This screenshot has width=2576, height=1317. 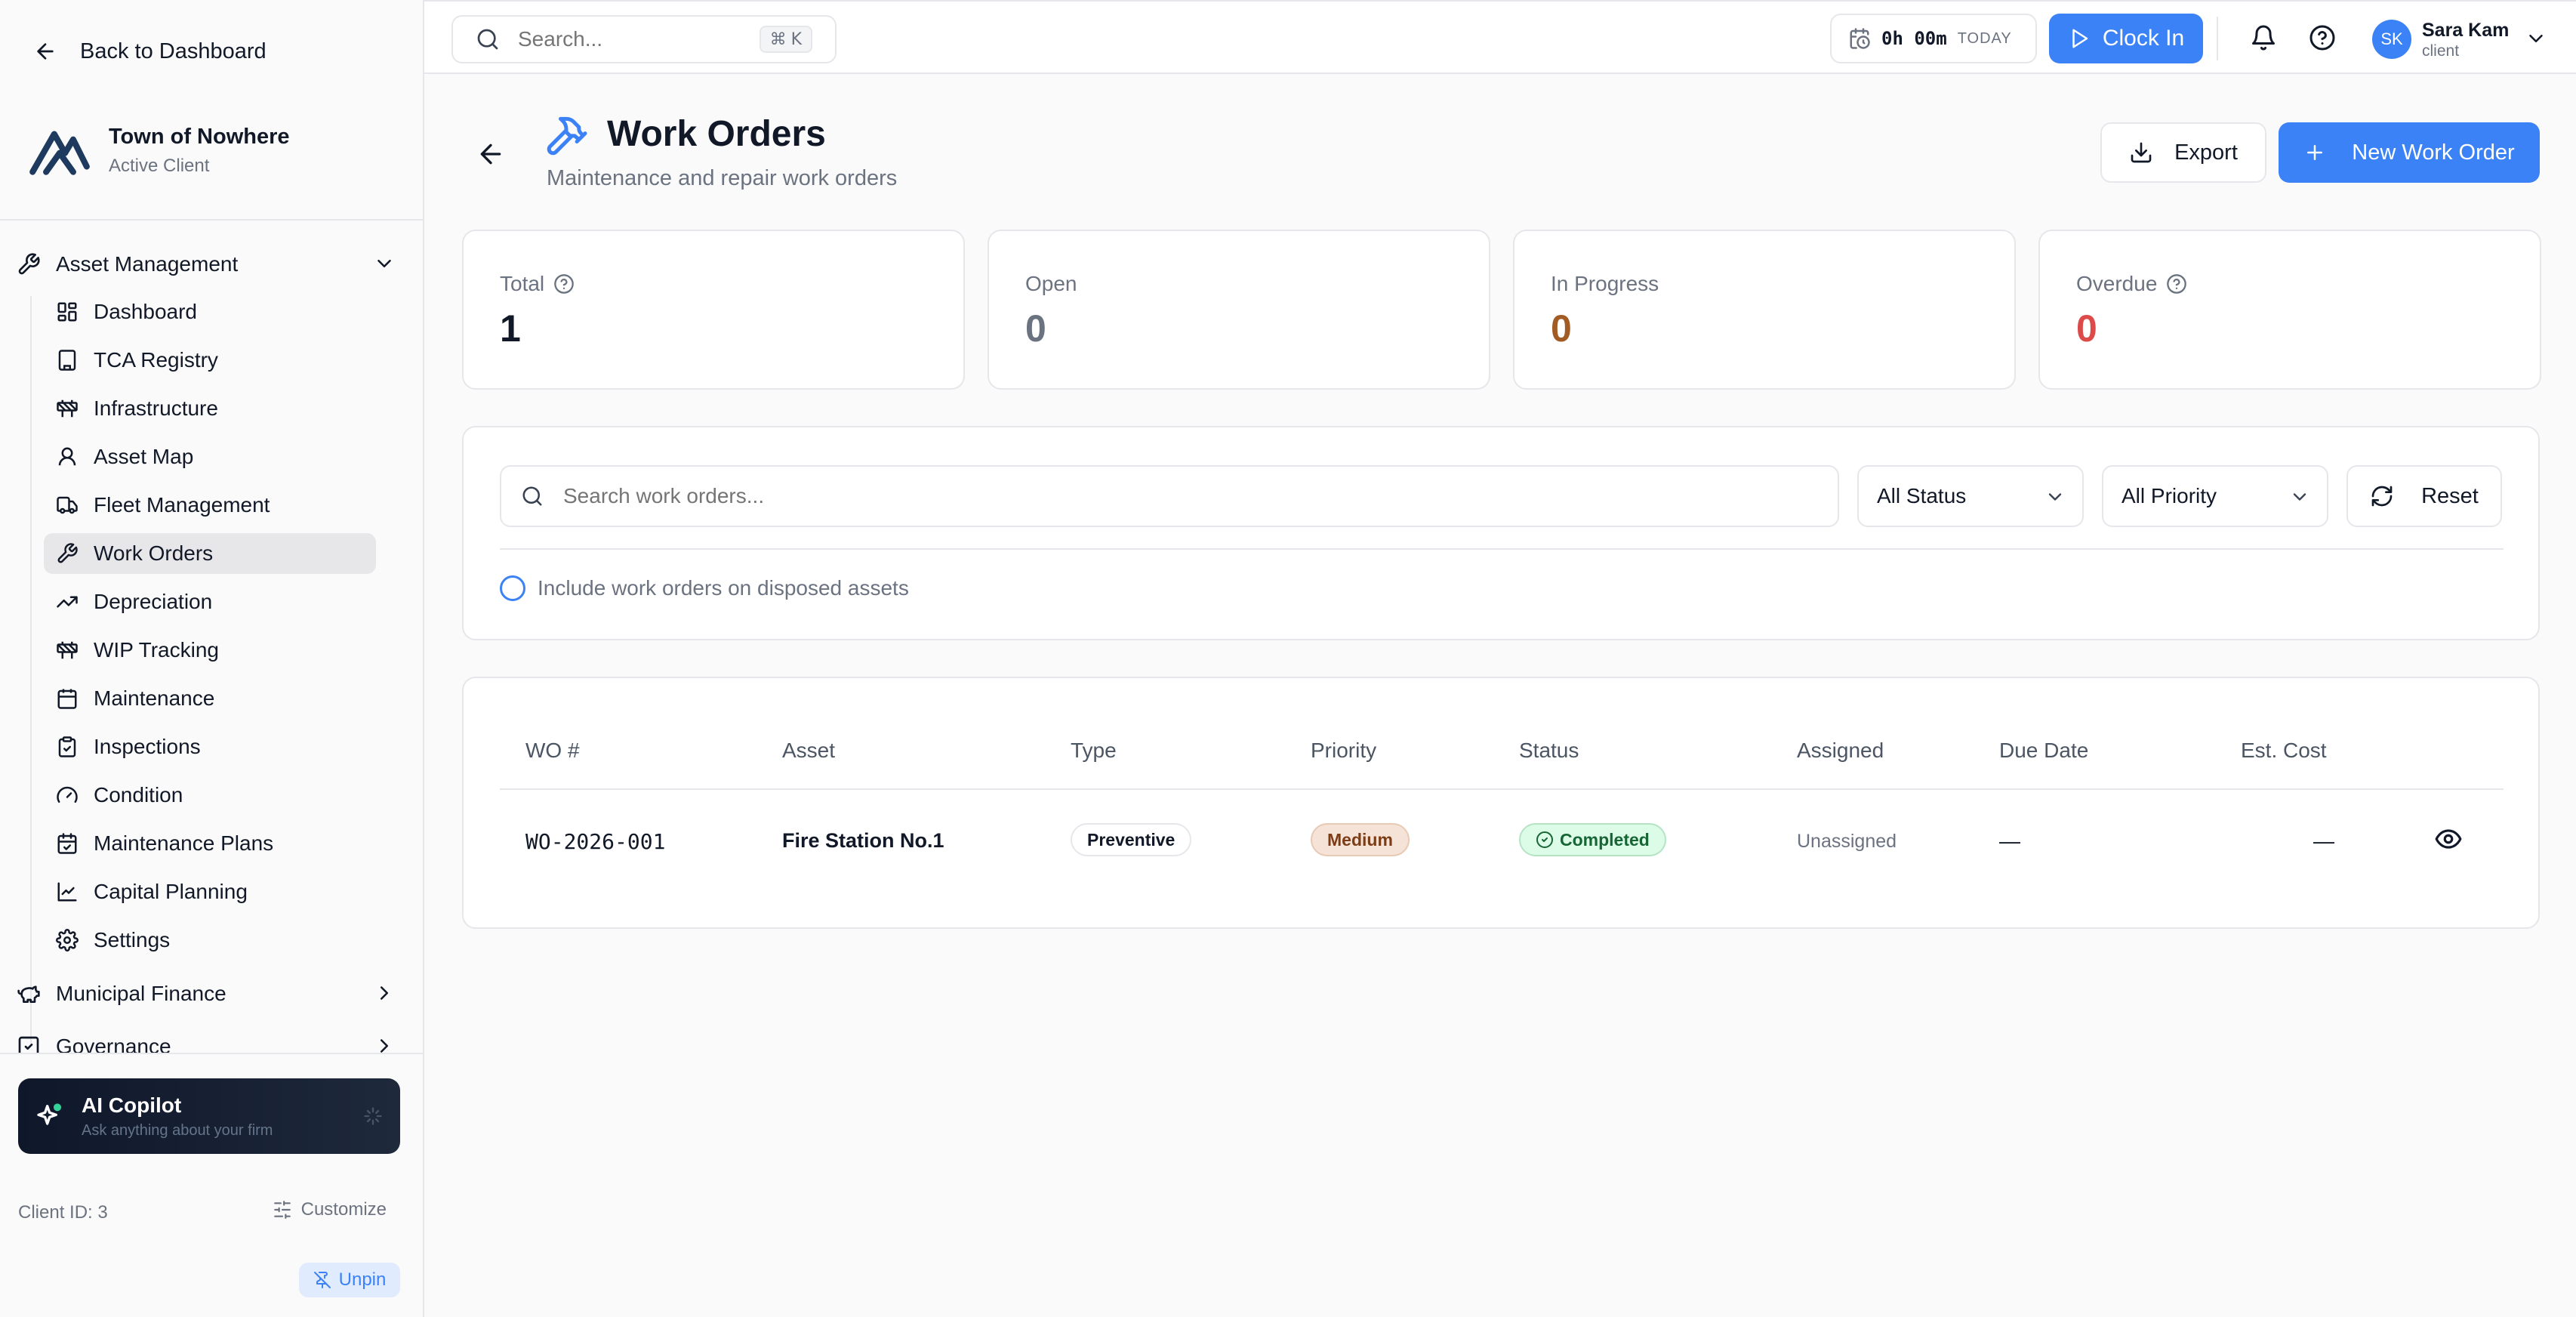 I want to click on avatar: SK, so click(x=2391, y=39).